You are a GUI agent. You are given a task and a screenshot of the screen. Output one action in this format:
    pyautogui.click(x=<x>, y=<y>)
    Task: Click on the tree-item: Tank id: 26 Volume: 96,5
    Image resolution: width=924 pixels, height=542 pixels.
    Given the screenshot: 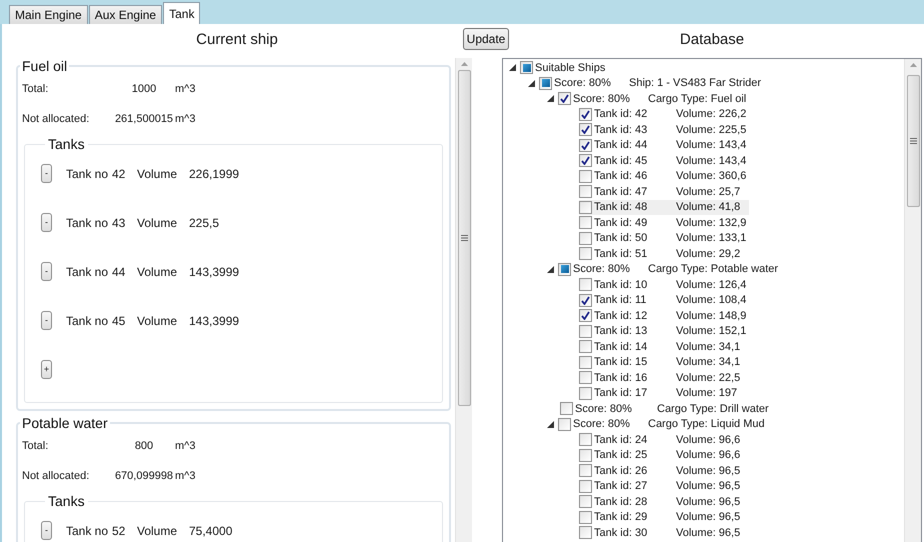 What is the action you would take?
    pyautogui.click(x=664, y=470)
    